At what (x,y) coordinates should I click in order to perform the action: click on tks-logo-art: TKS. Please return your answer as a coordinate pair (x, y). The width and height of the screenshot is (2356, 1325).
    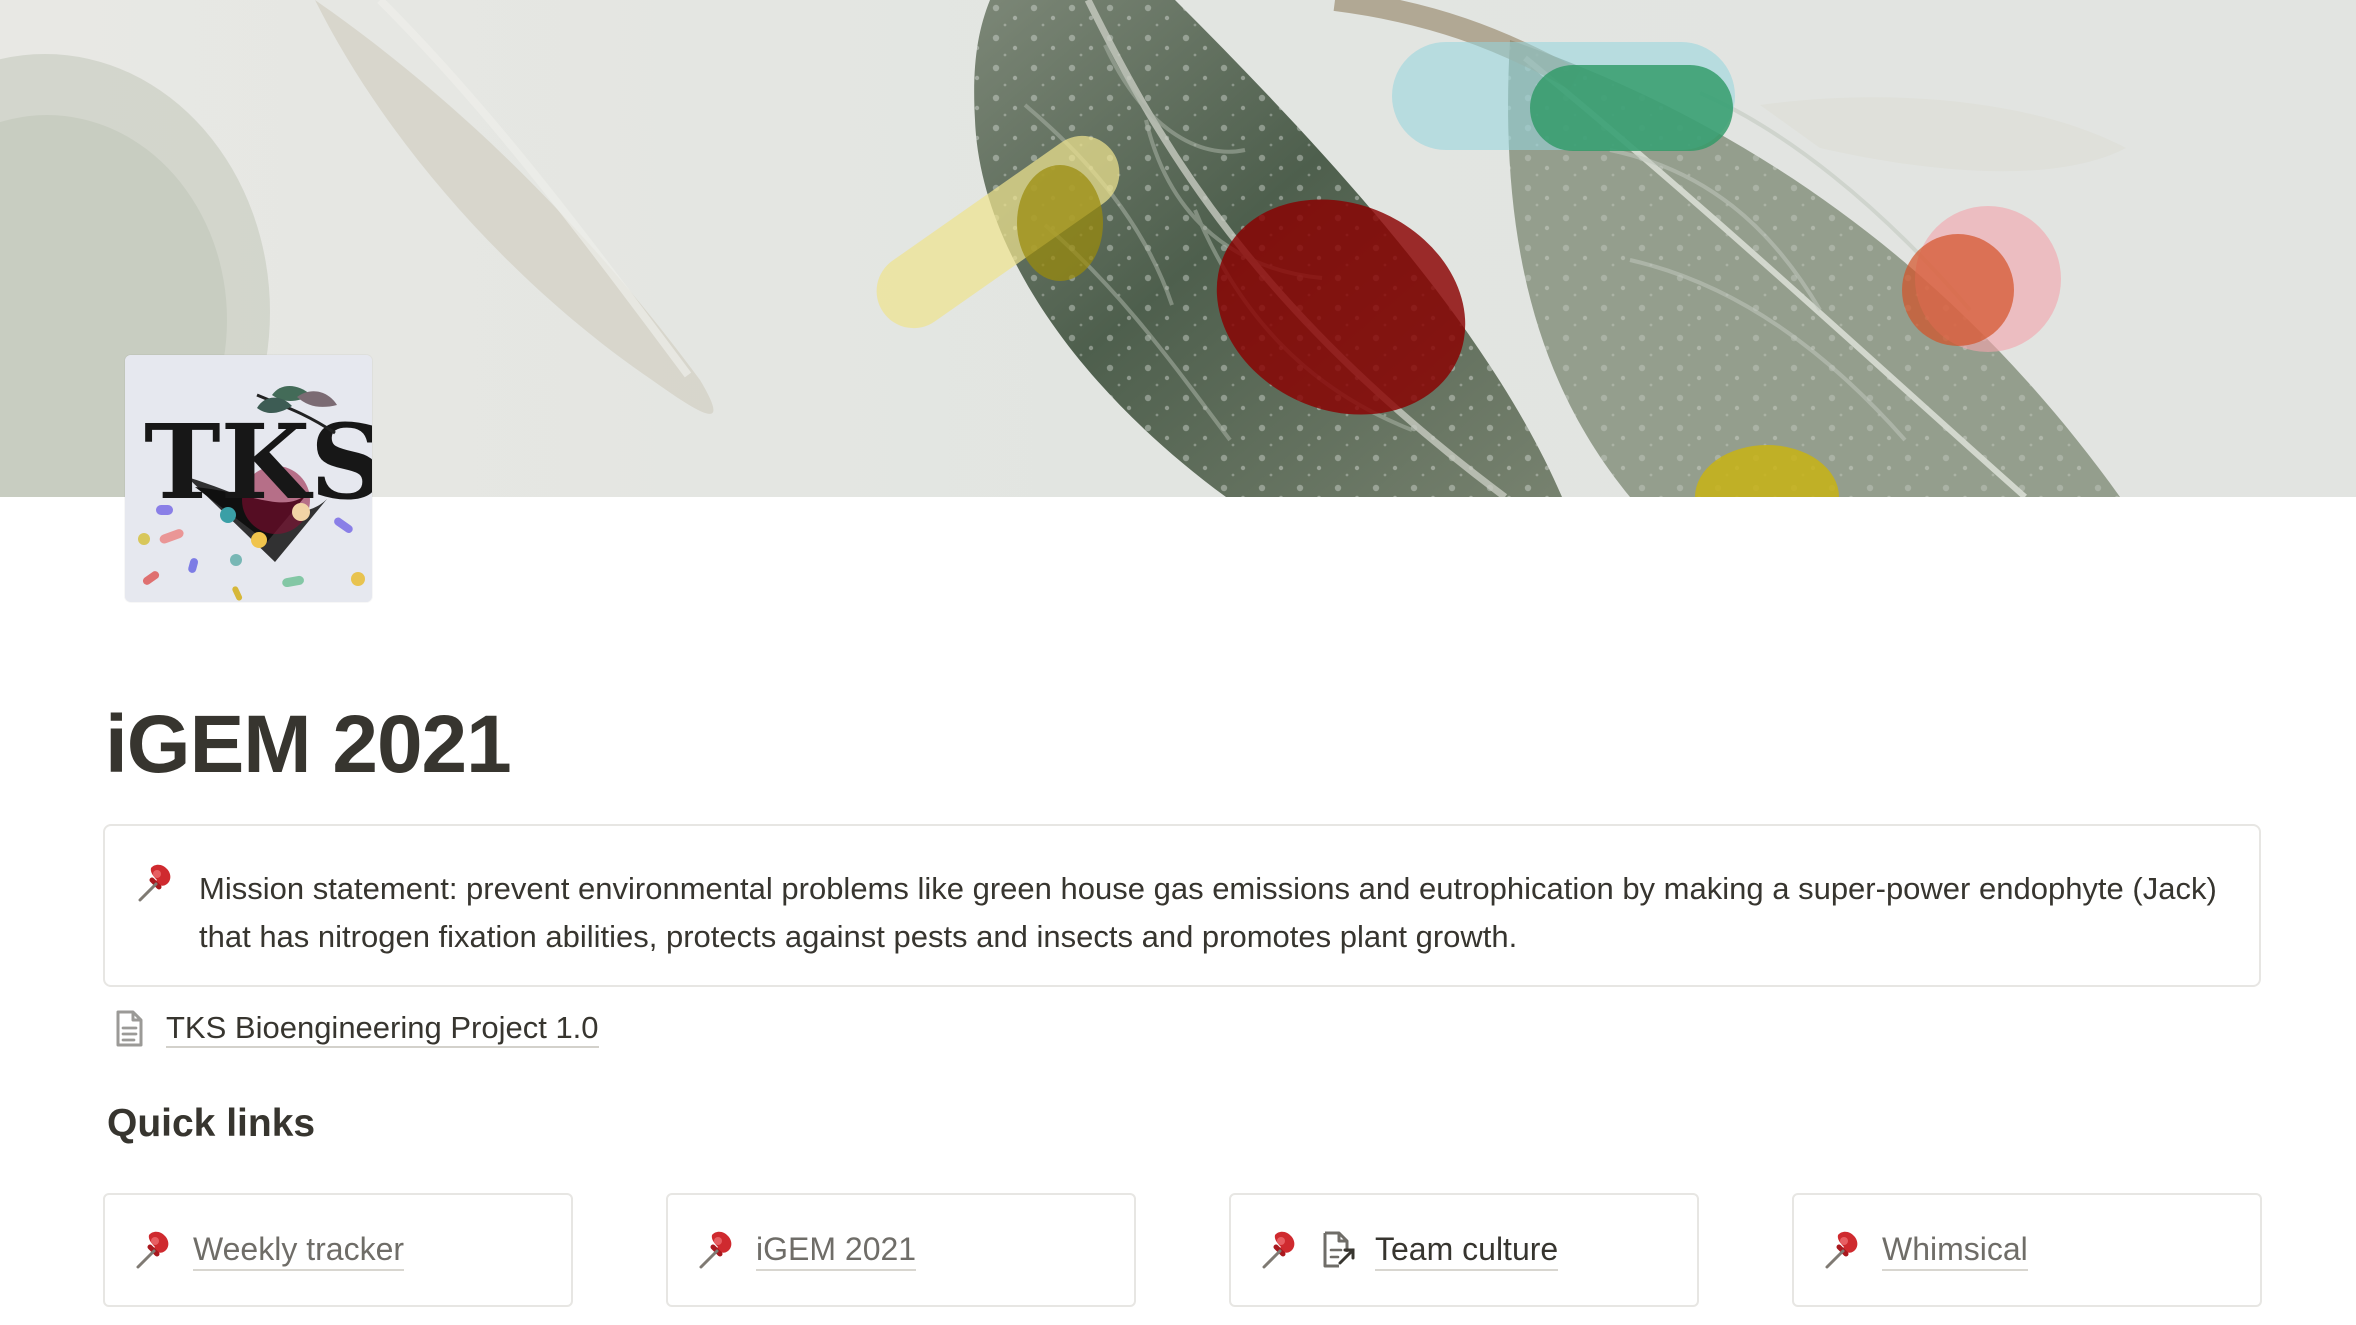
    Looking at the image, I should click on (248, 478).